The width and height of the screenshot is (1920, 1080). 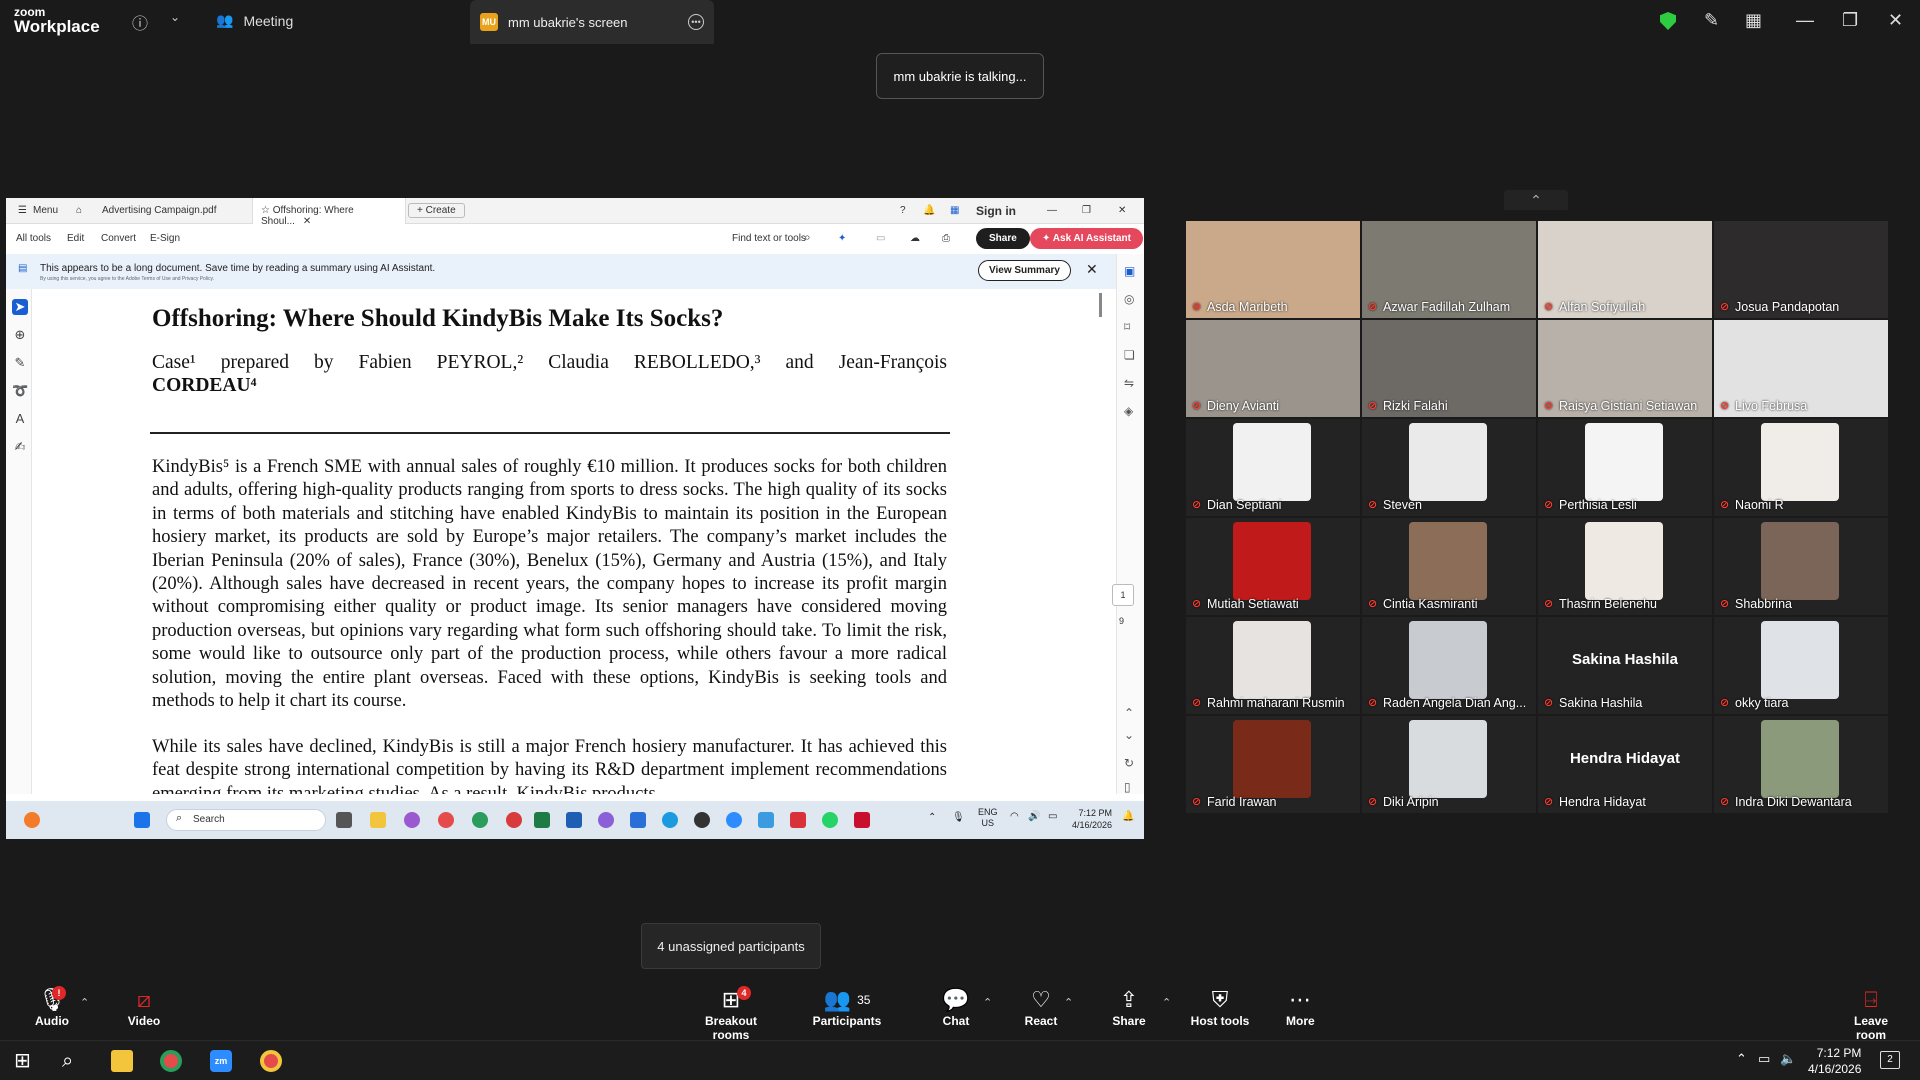 I want to click on page-fit-icon: ▯, so click(x=1127, y=787).